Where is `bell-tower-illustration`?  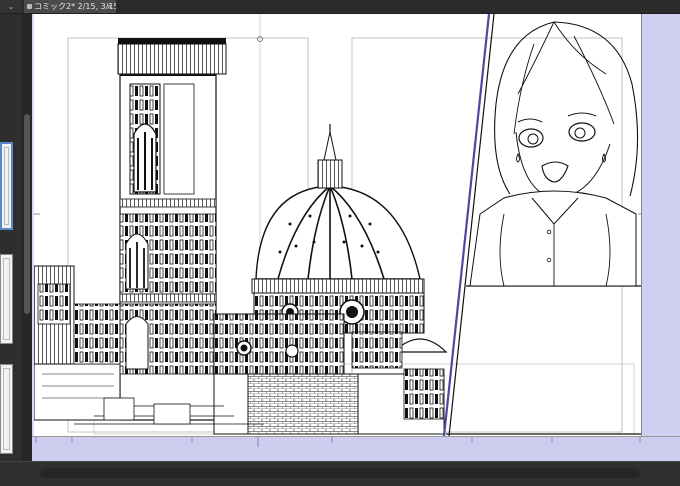
bell-tower-illustration is located at coordinates (172, 229).